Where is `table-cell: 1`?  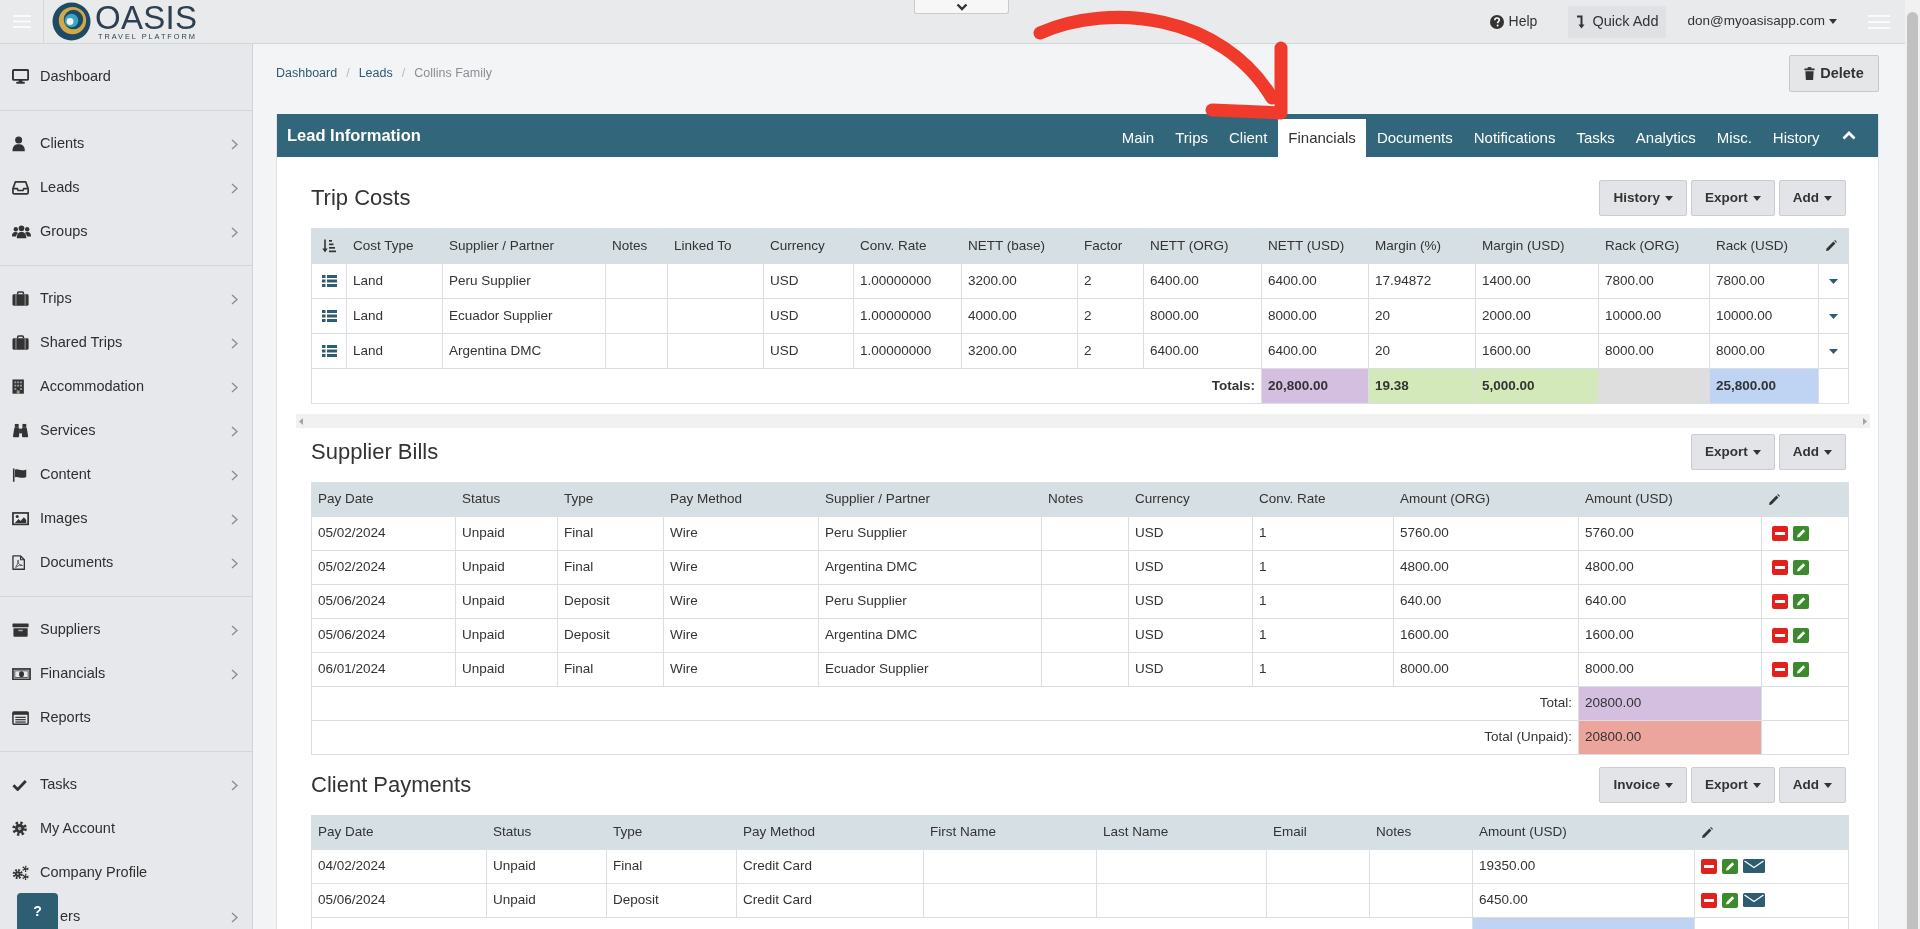
table-cell: 1 is located at coordinates (1323, 635).